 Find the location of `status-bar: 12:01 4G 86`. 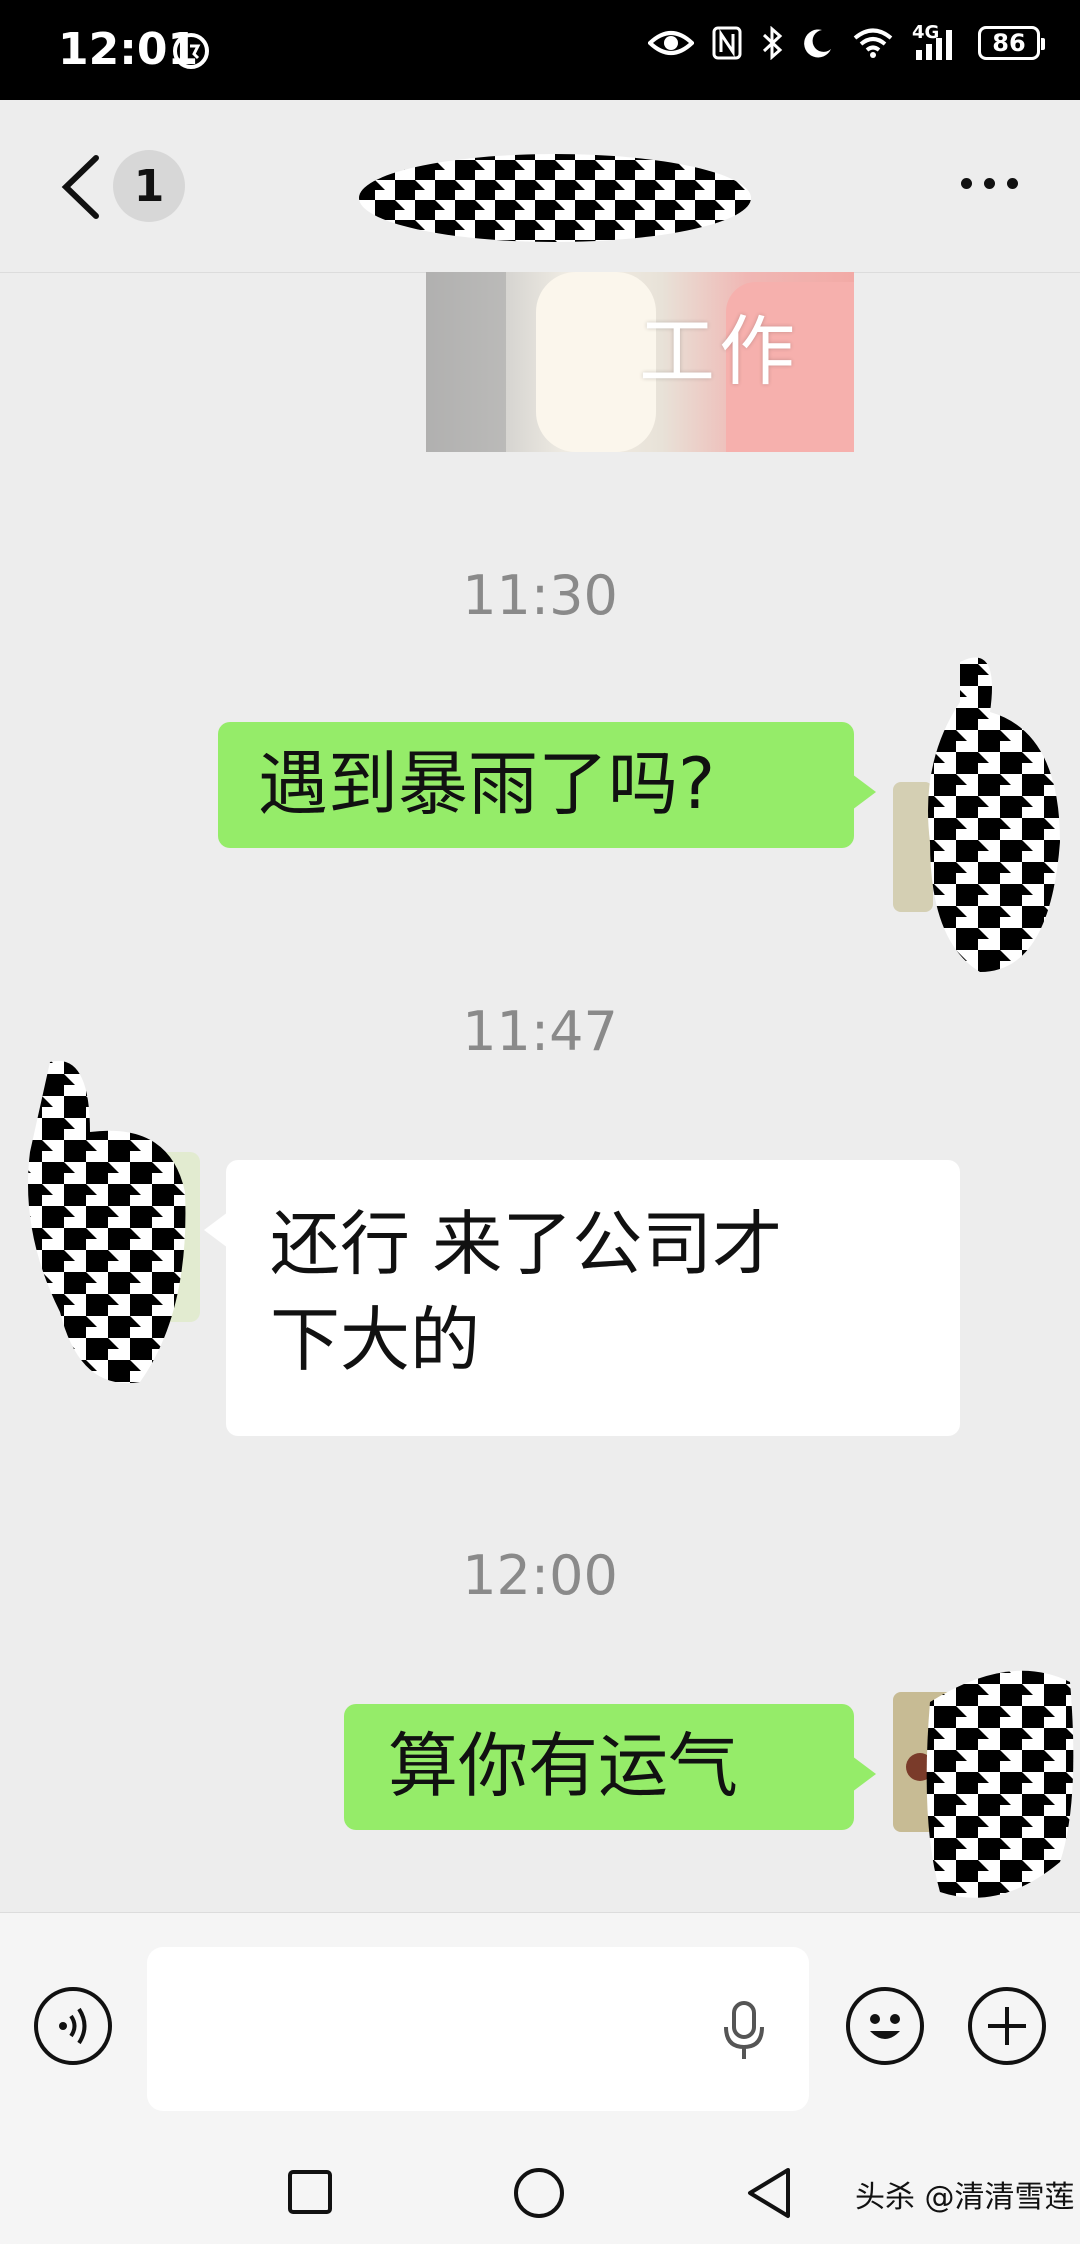

status-bar: 12:01 4G 86 is located at coordinates (540, 50).